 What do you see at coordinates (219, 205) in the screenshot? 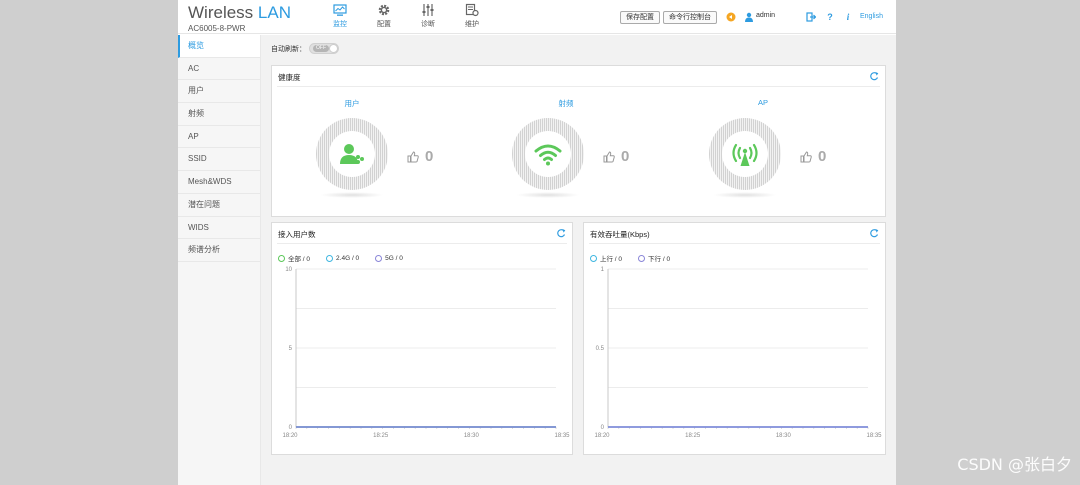
I see `sidebar-item-potential-issues: 潜在问题` at bounding box center [219, 205].